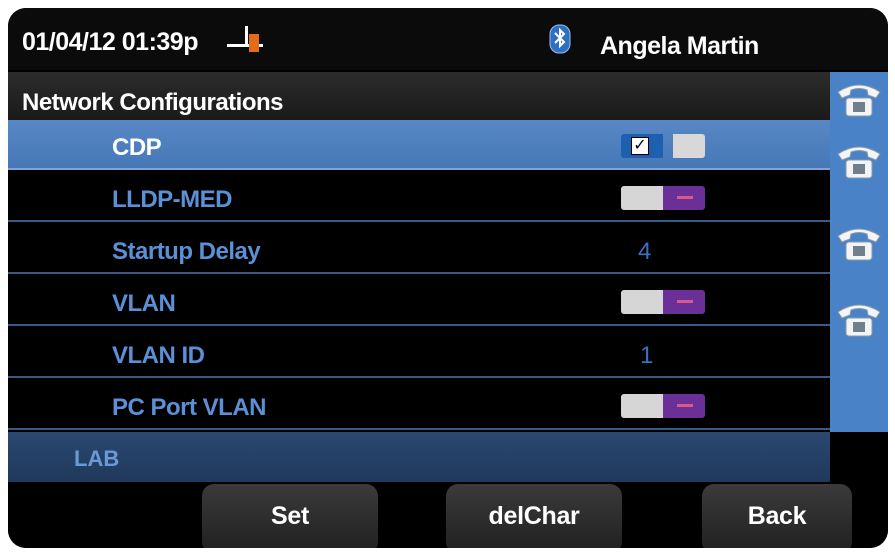  Describe the element at coordinates (419, 405) in the screenshot. I see `list-item-pc-port-vlan: PC Port VLAN` at that location.